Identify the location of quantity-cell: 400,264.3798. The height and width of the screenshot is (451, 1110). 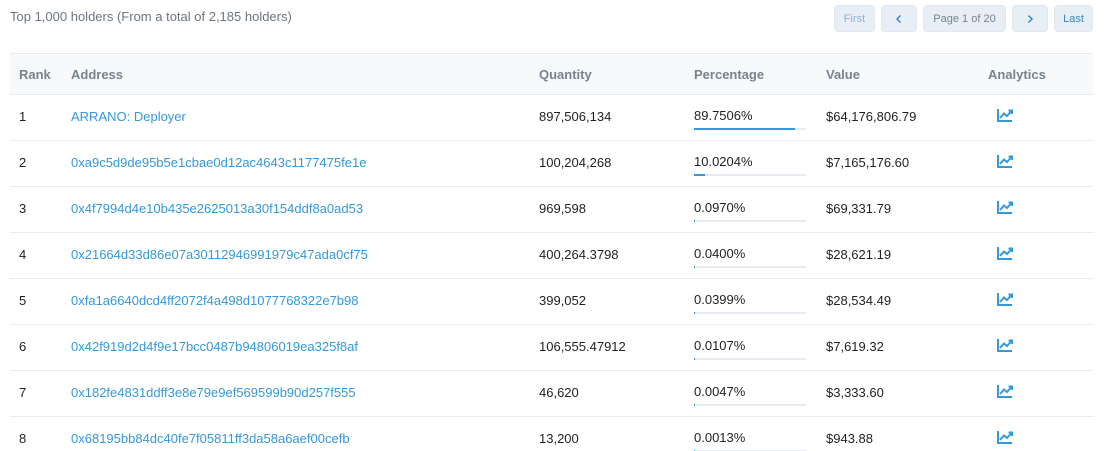
(579, 254).